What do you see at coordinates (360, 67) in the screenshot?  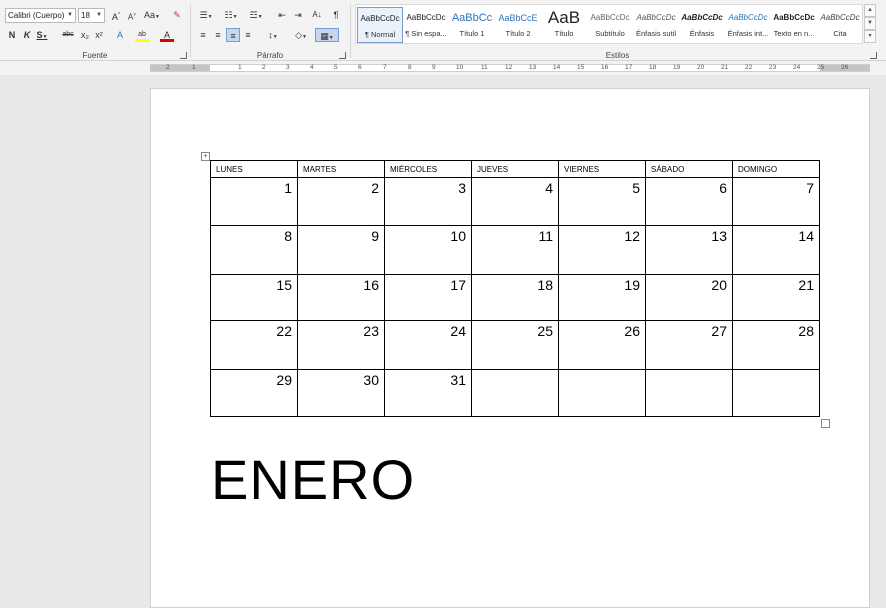 I see `ruler-tick-label: 6` at bounding box center [360, 67].